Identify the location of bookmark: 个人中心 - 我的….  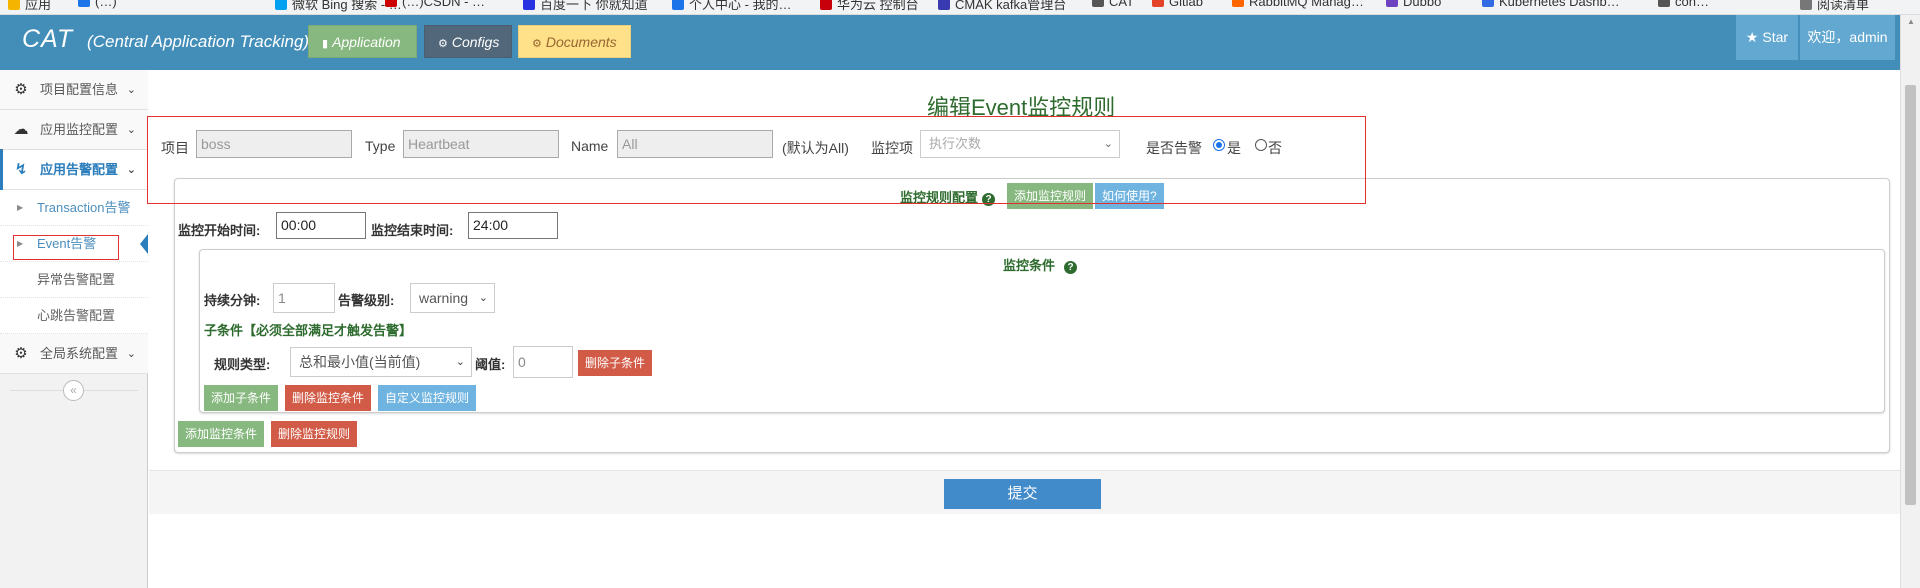
(732, 6).